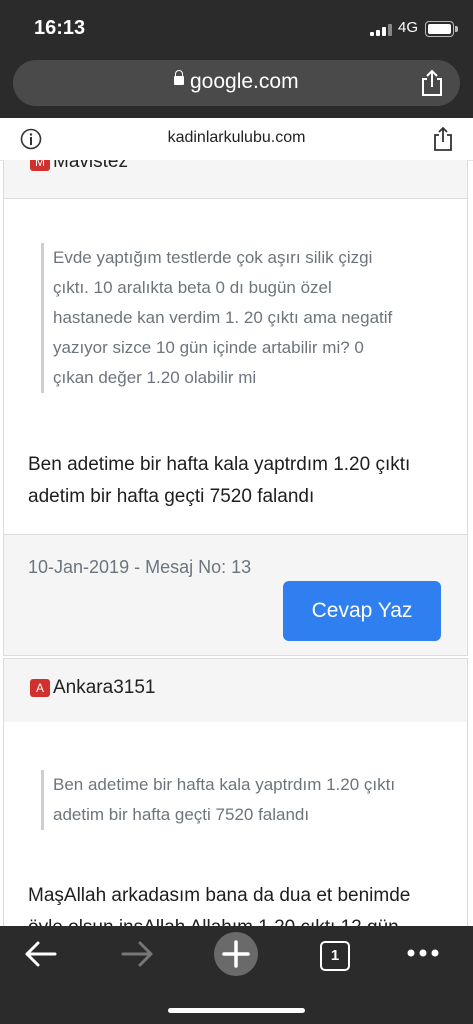 The width and height of the screenshot is (473, 1024). What do you see at coordinates (235, 691) in the screenshot?
I see `post-header: A Ankara3151` at bounding box center [235, 691].